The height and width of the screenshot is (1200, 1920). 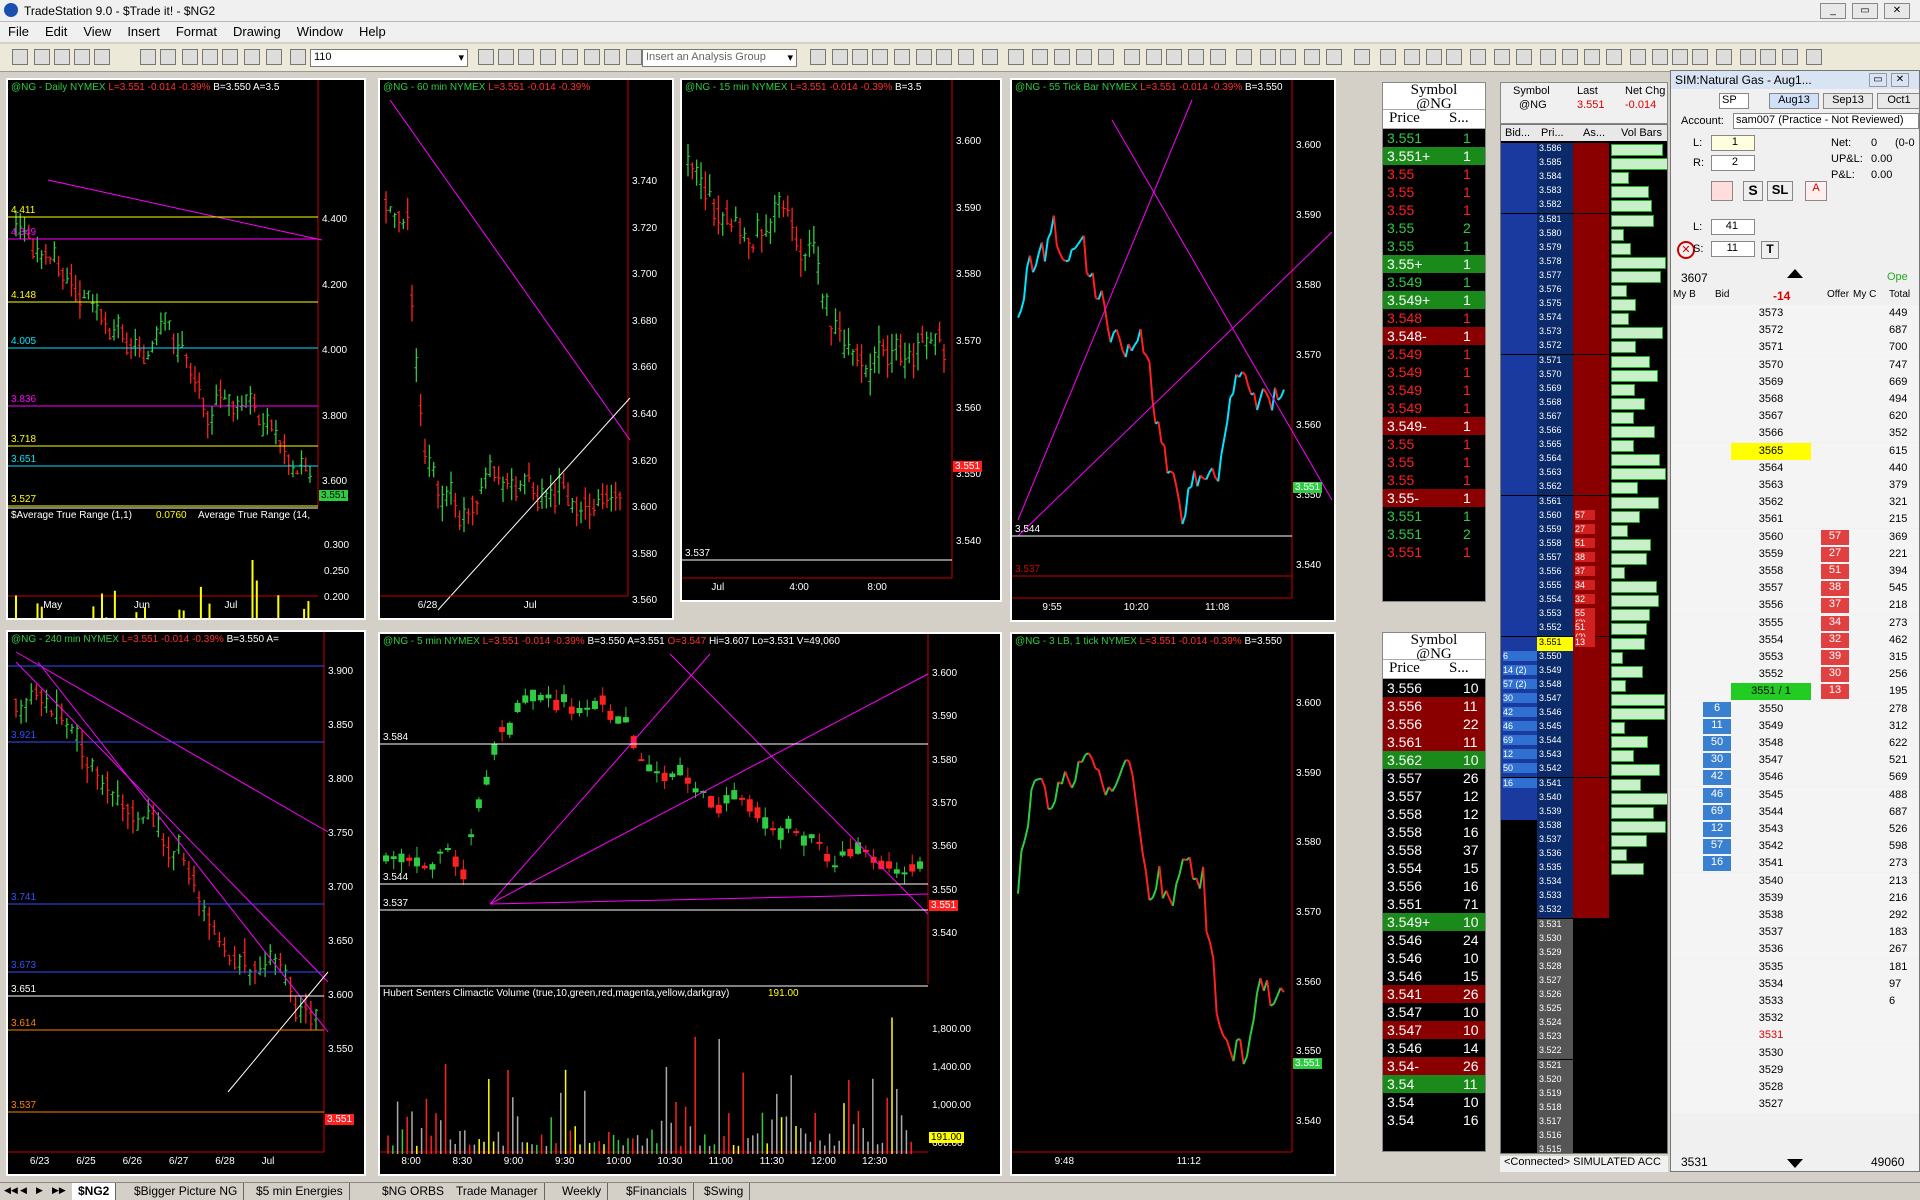 What do you see at coordinates (1835, 657) in the screenshot?
I see `dom-offer-size: 39` at bounding box center [1835, 657].